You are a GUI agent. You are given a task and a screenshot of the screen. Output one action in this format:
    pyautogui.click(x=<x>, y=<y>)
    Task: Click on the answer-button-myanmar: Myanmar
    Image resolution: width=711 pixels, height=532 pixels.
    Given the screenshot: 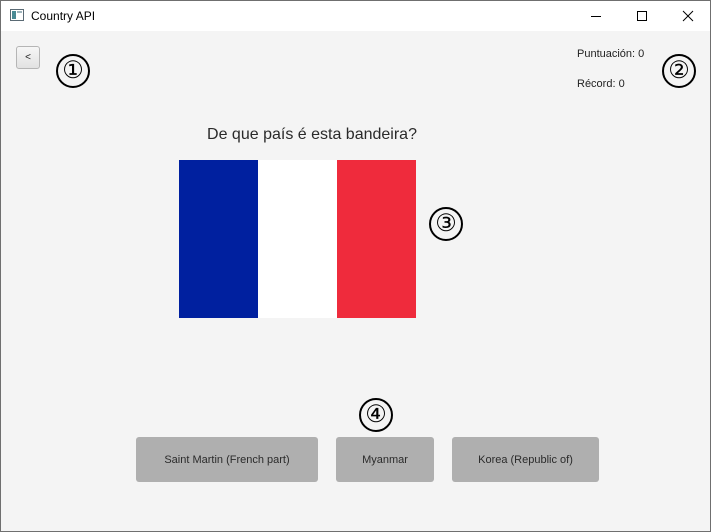 What is the action you would take?
    pyautogui.click(x=385, y=459)
    